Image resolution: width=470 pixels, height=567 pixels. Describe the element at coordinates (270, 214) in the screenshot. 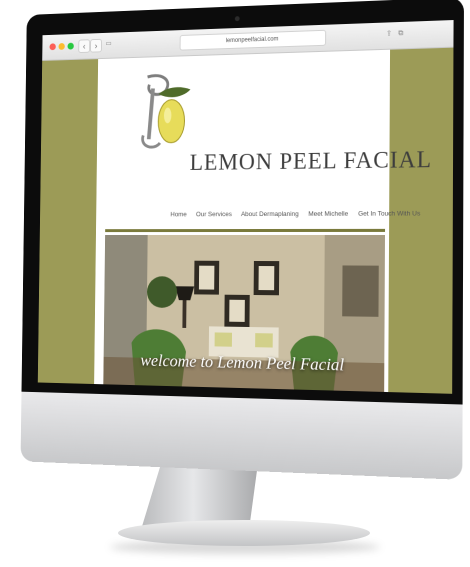

I see `nav-item-about-dermaplaning: About Dermaplaning` at that location.